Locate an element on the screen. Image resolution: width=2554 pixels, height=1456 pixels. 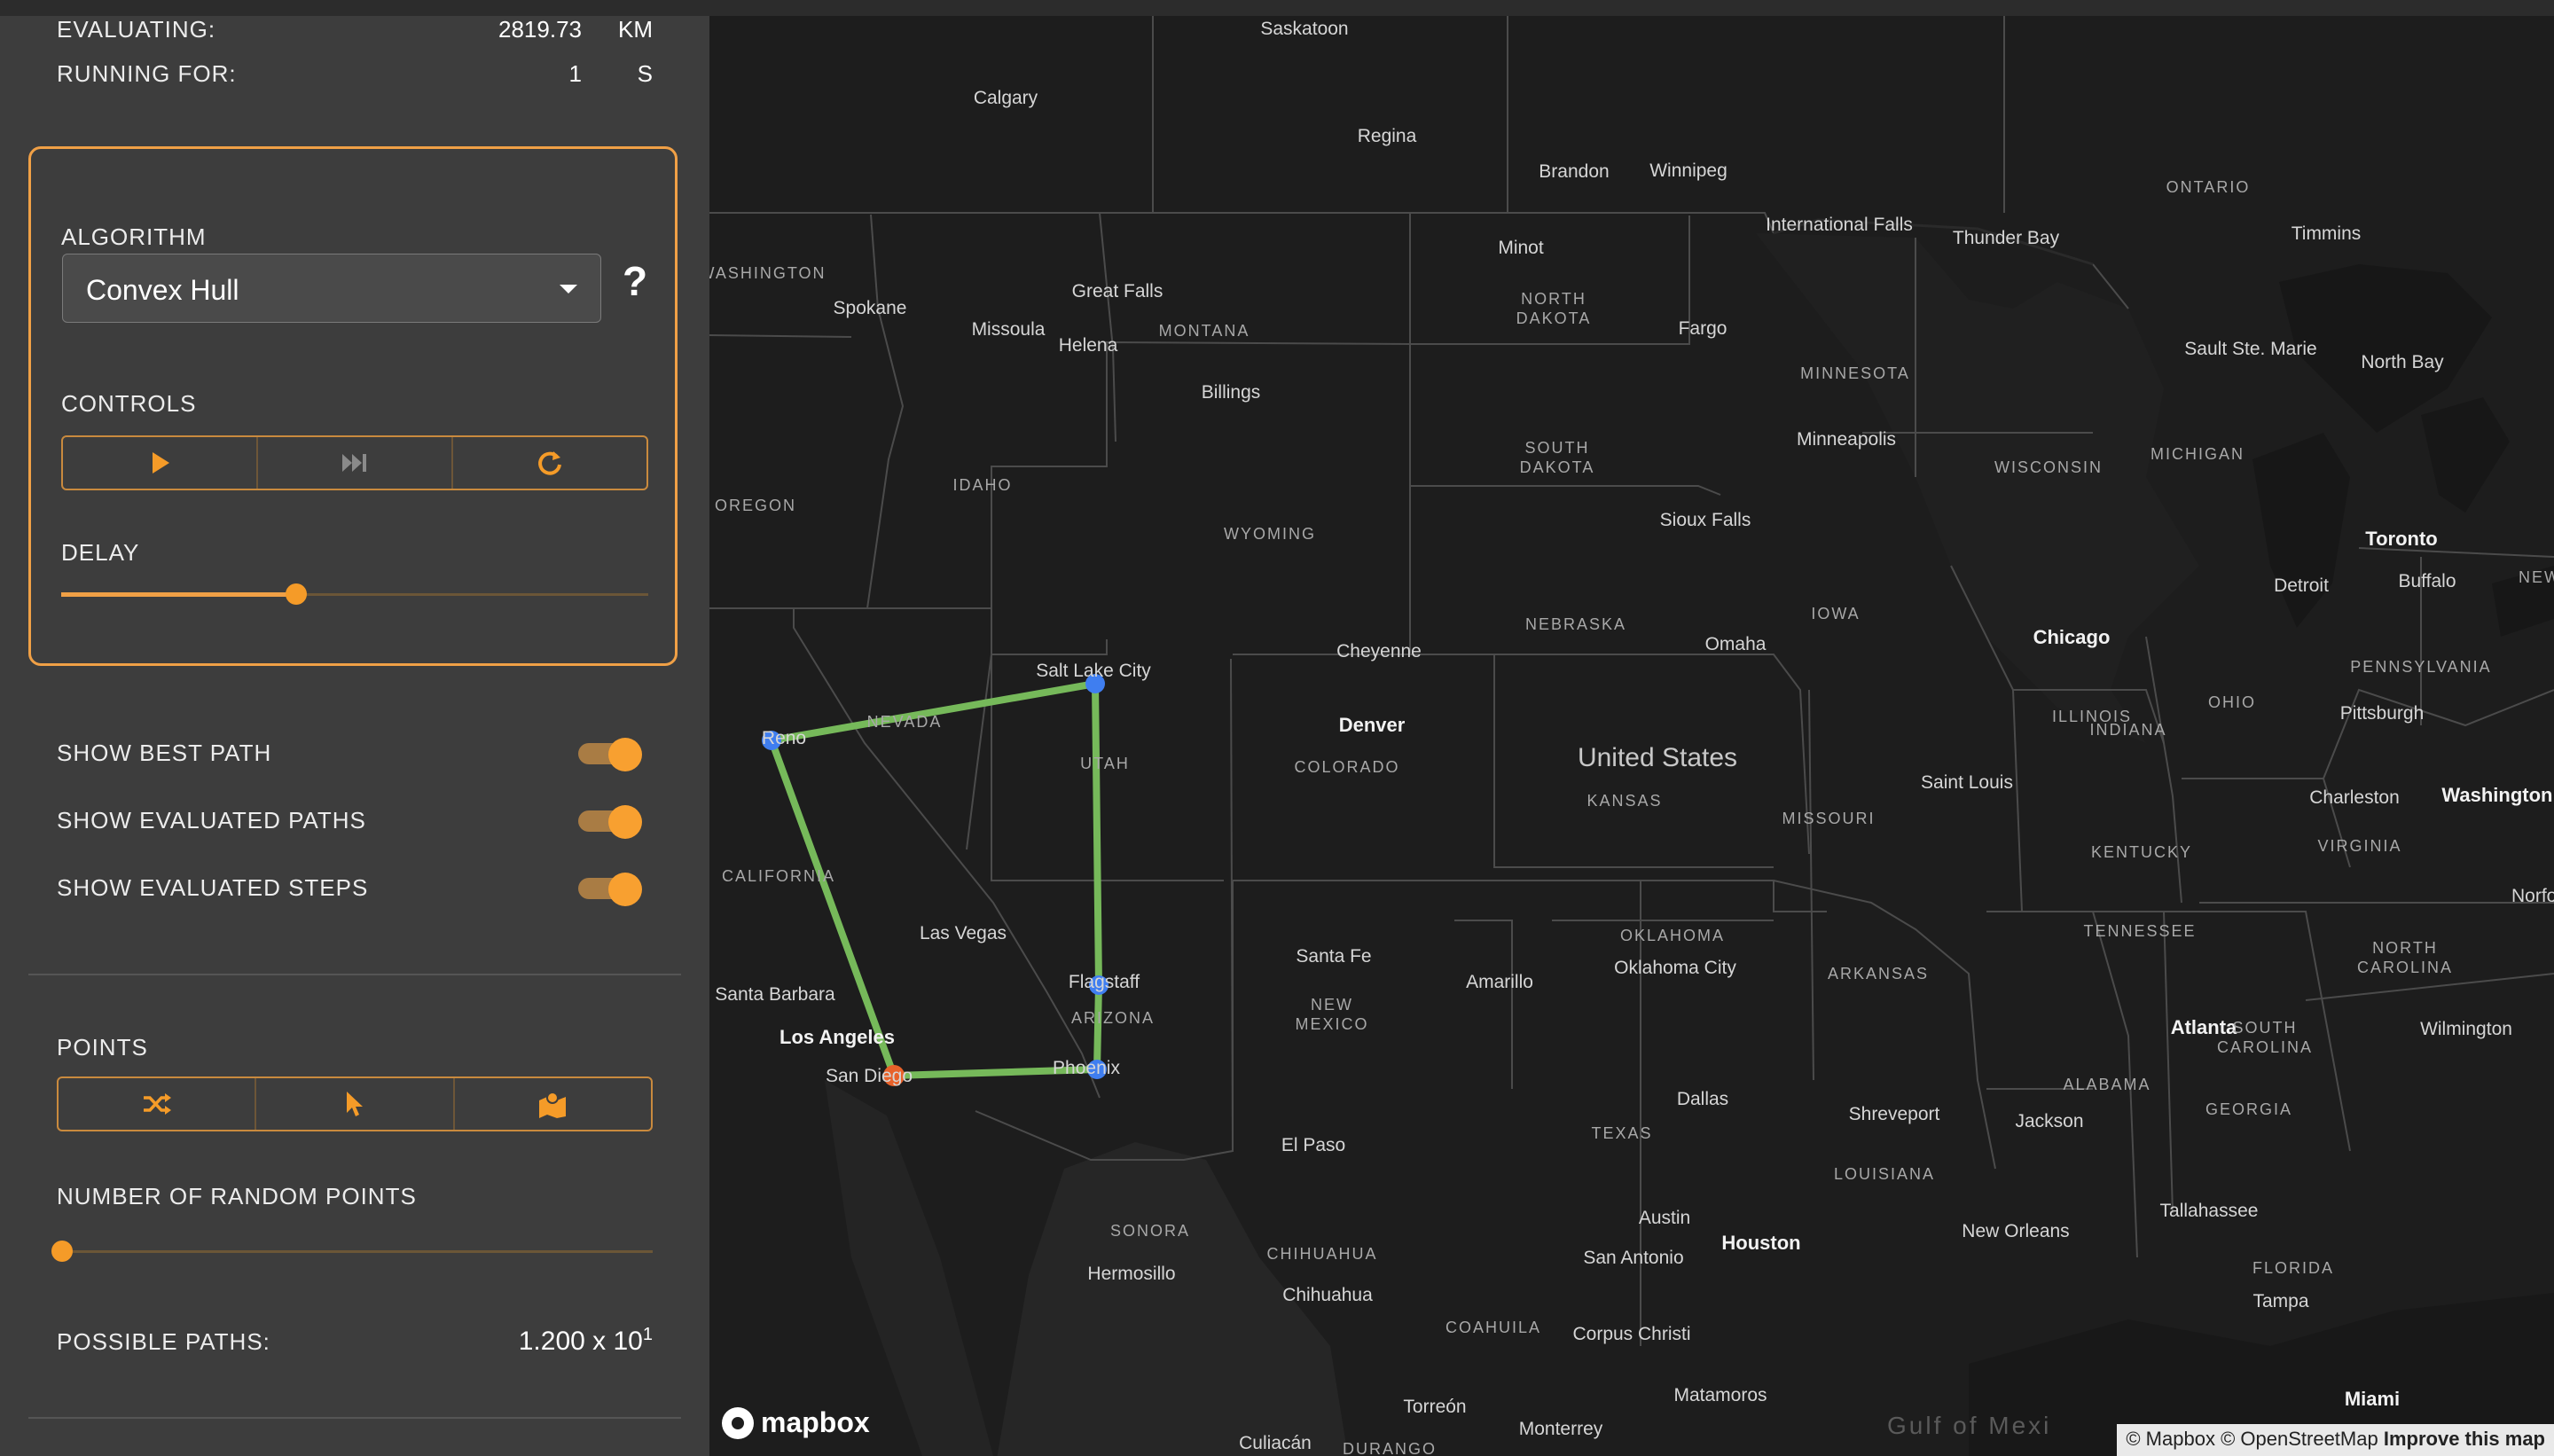
running-unit: S is located at coordinates (645, 73).